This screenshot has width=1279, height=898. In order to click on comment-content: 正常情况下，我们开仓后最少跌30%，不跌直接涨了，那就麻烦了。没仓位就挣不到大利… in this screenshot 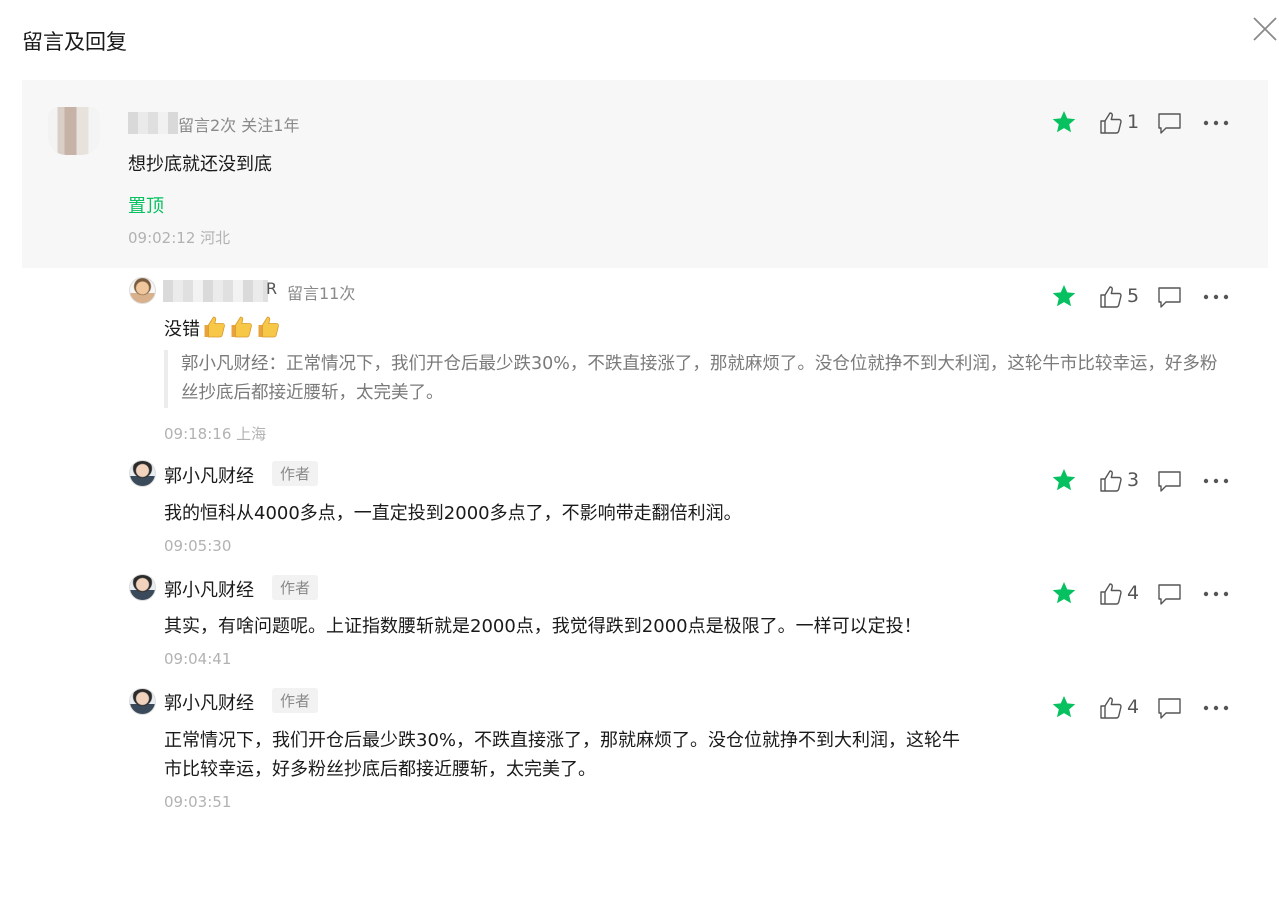, I will do `click(604, 755)`.